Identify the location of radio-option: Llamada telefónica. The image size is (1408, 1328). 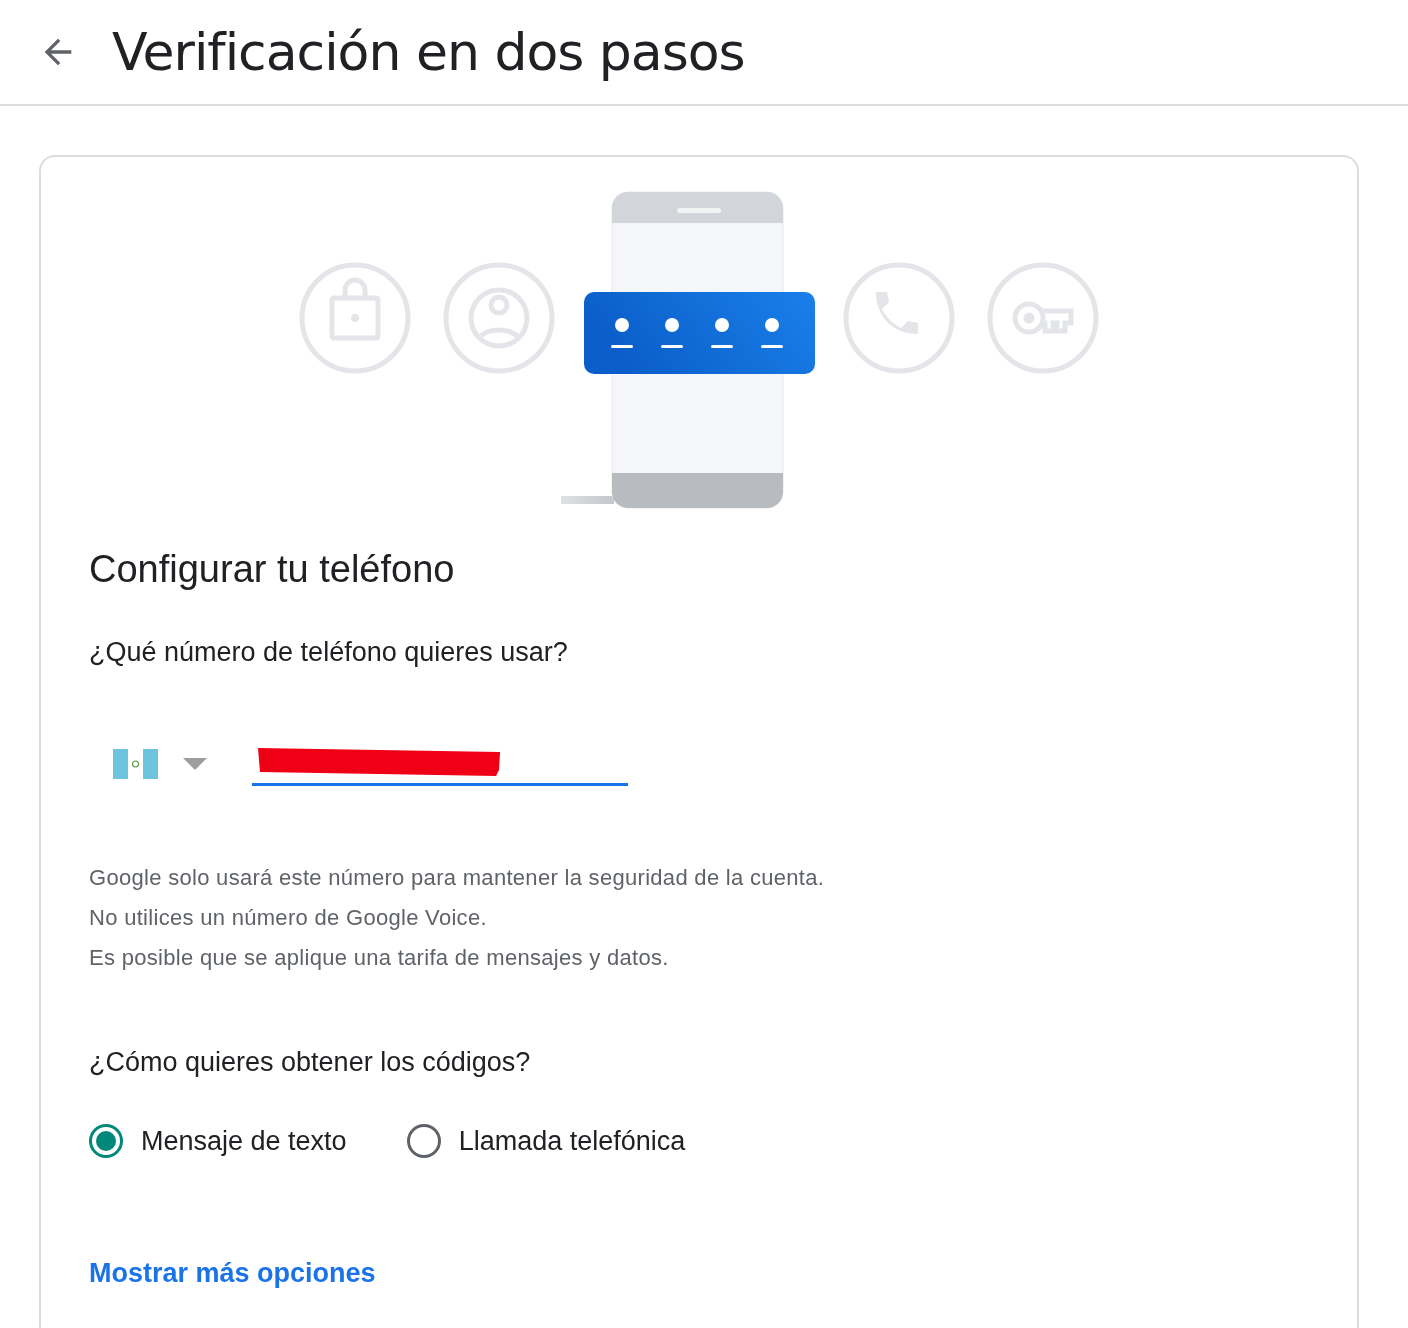
(546, 1141).